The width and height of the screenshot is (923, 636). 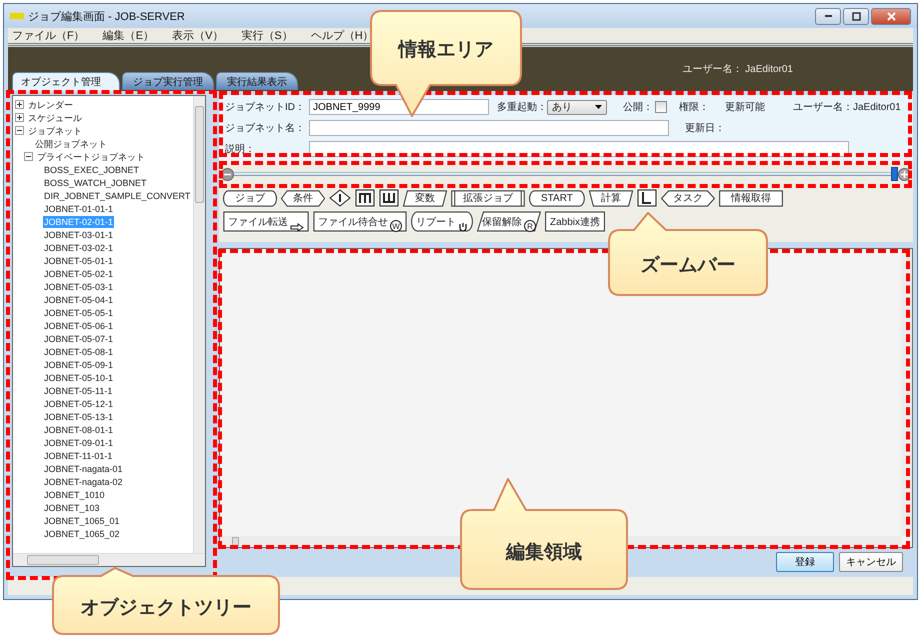 I want to click on tree-item: JOBNET_1065_02, so click(x=82, y=534).